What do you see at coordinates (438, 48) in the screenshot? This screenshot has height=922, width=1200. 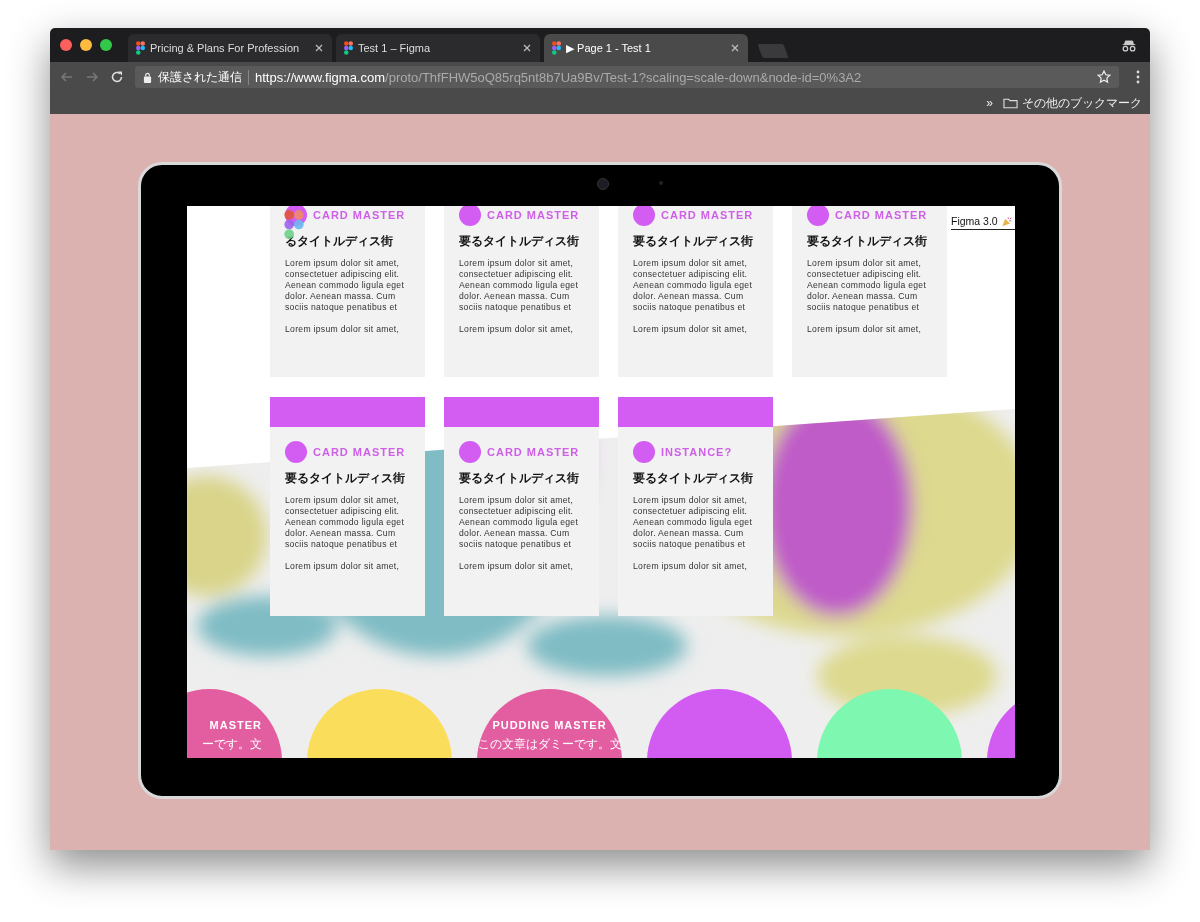 I see `browser-tab: Test 1 – Figma` at bounding box center [438, 48].